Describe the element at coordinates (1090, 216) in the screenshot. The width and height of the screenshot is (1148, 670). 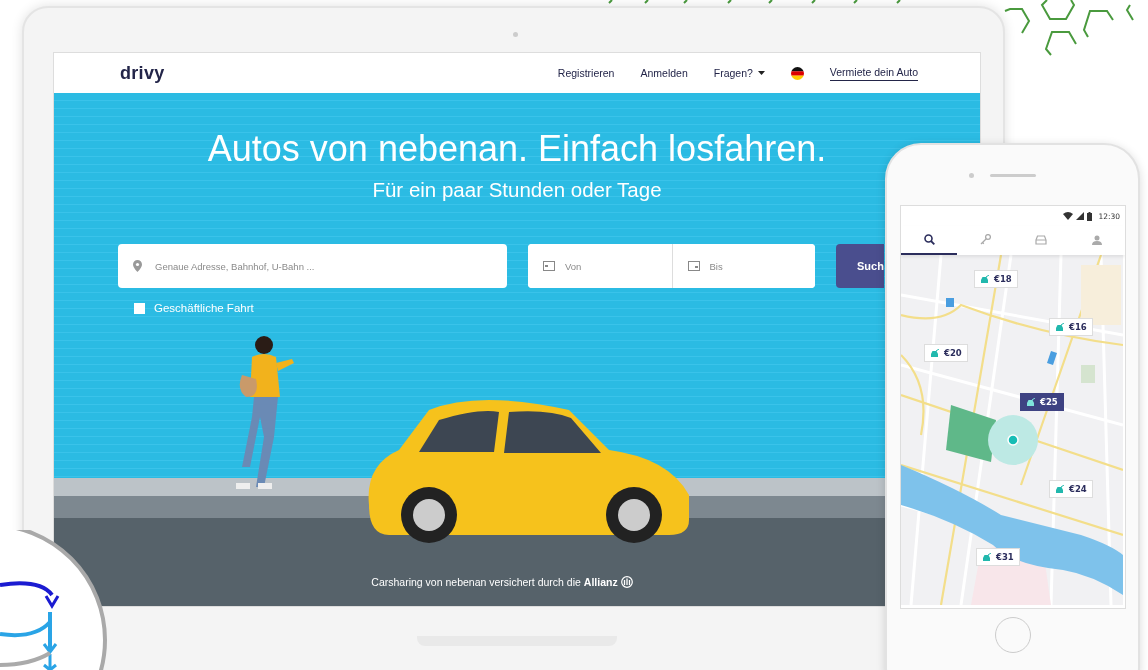
I see `battery-icon` at that location.